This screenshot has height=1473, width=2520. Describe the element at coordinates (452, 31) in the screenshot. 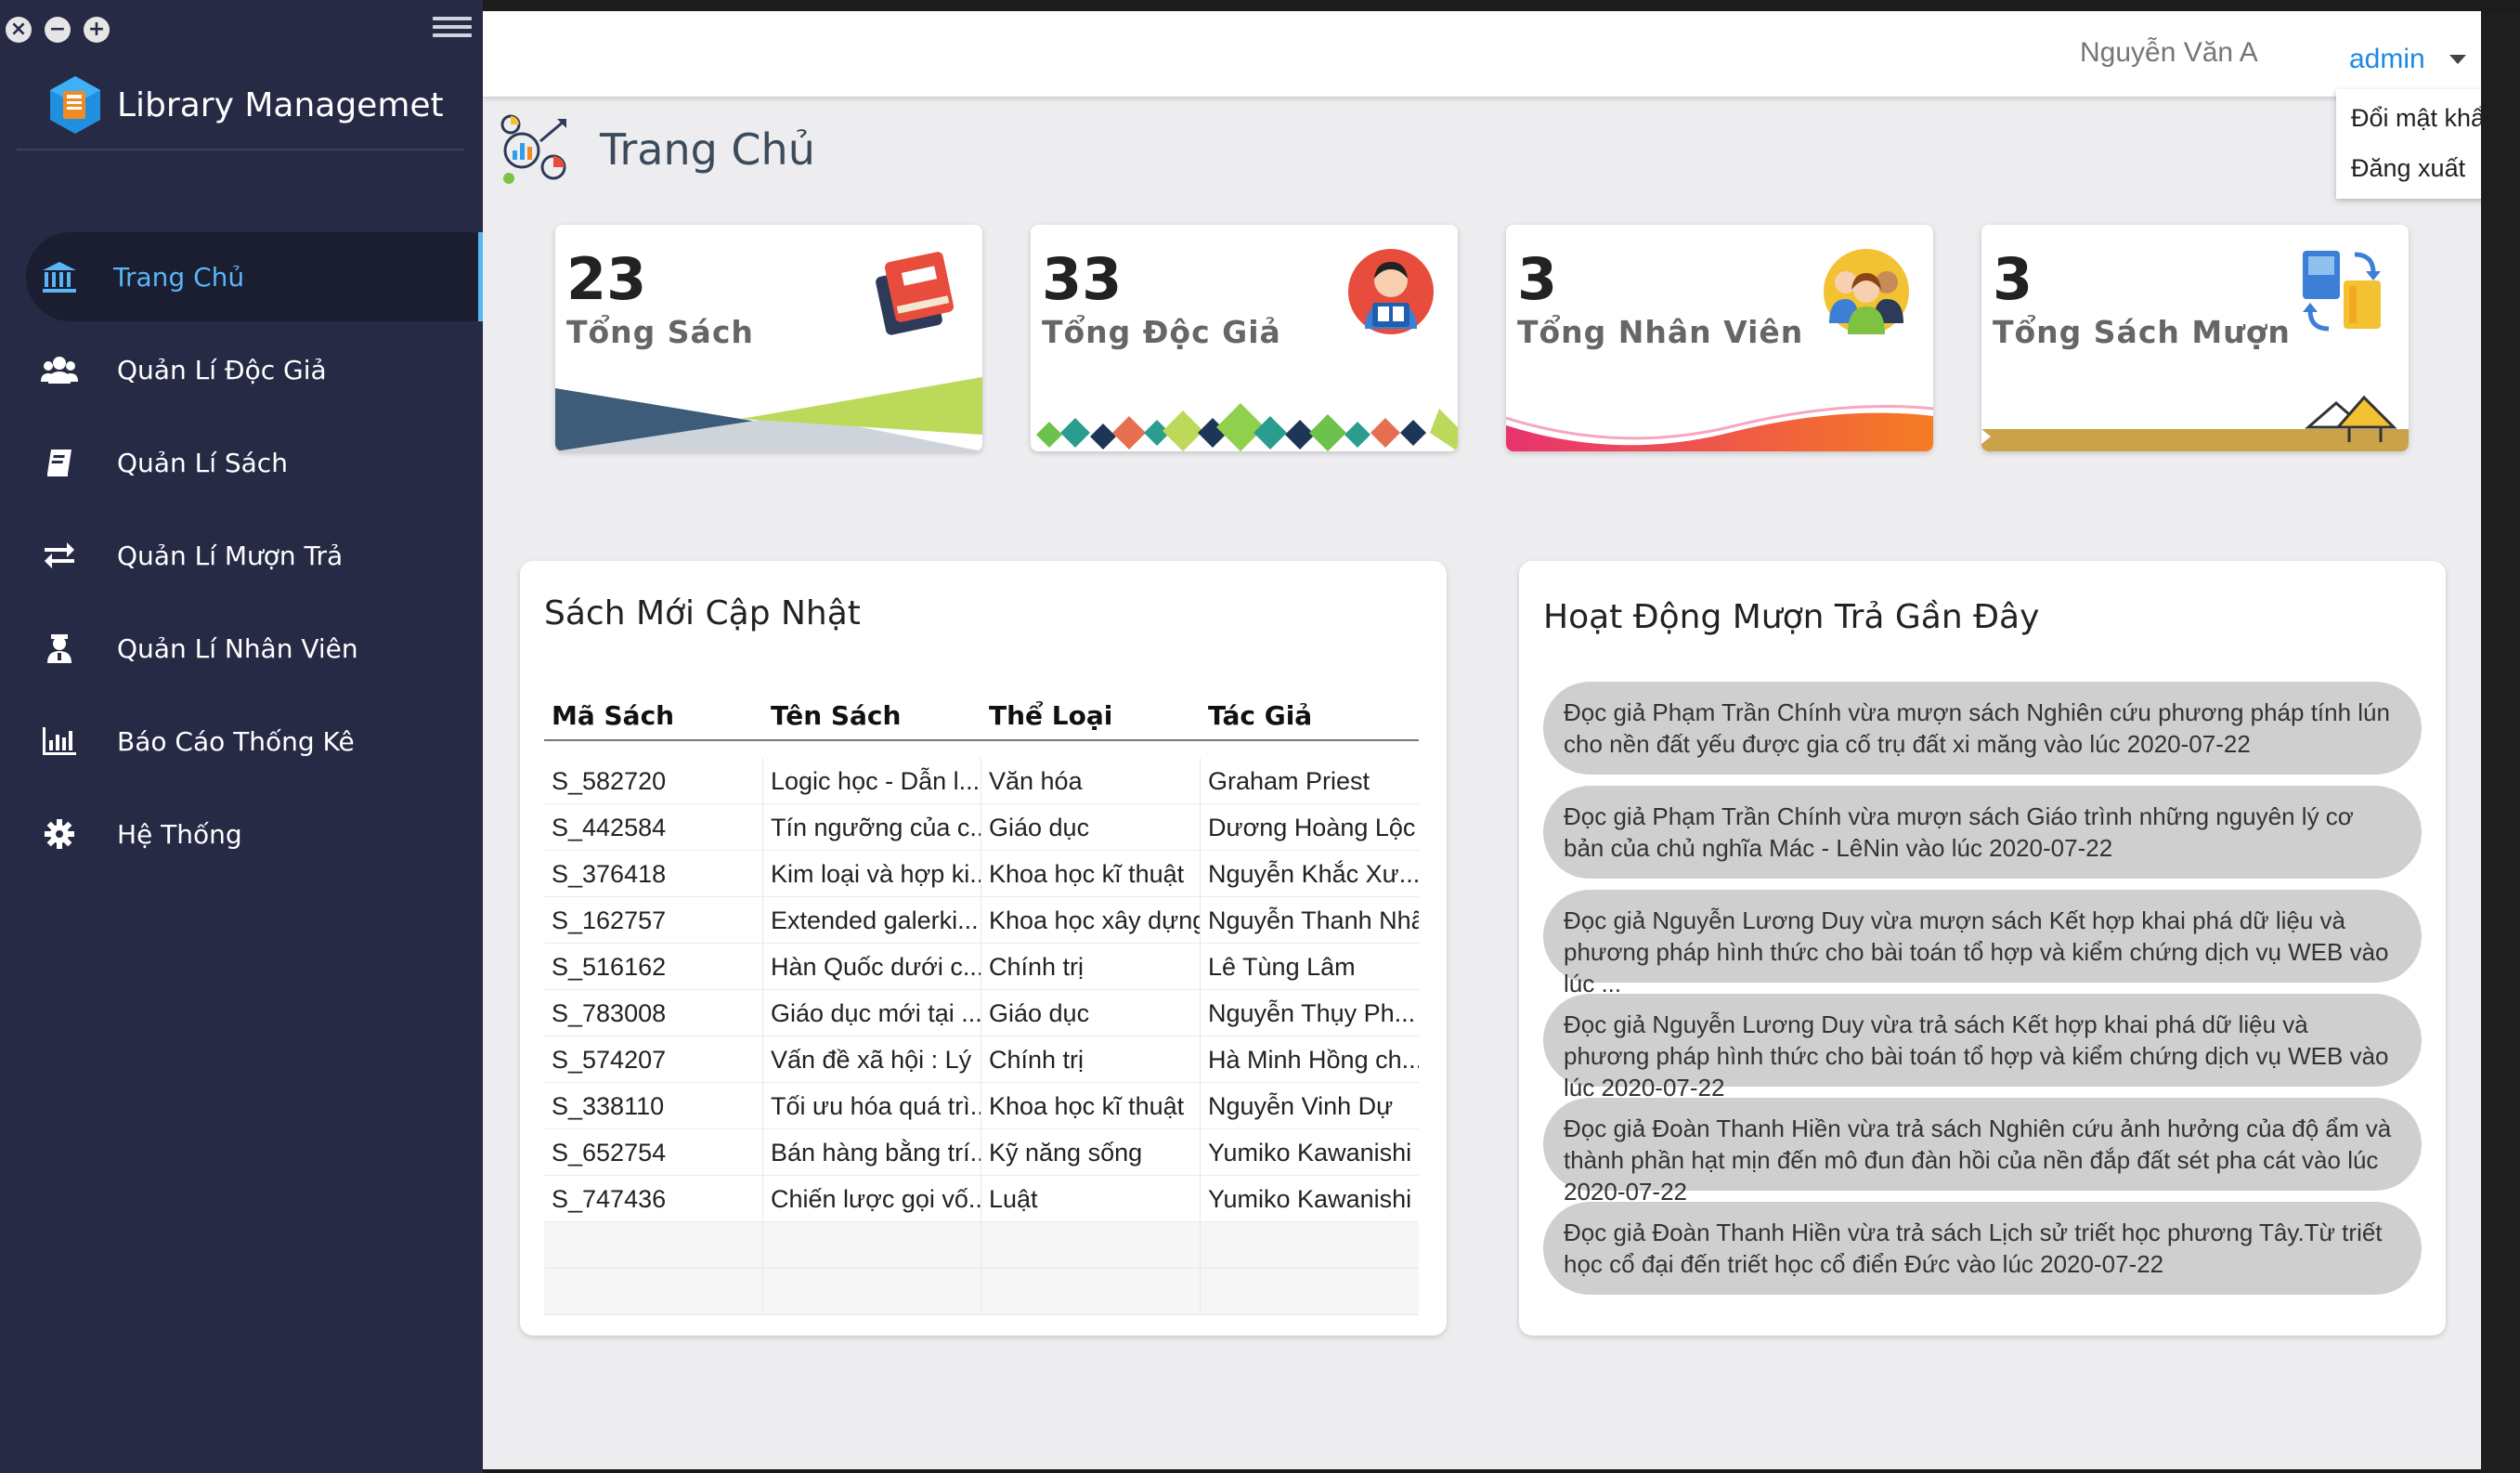

I see `menu-toggle-icon` at that location.